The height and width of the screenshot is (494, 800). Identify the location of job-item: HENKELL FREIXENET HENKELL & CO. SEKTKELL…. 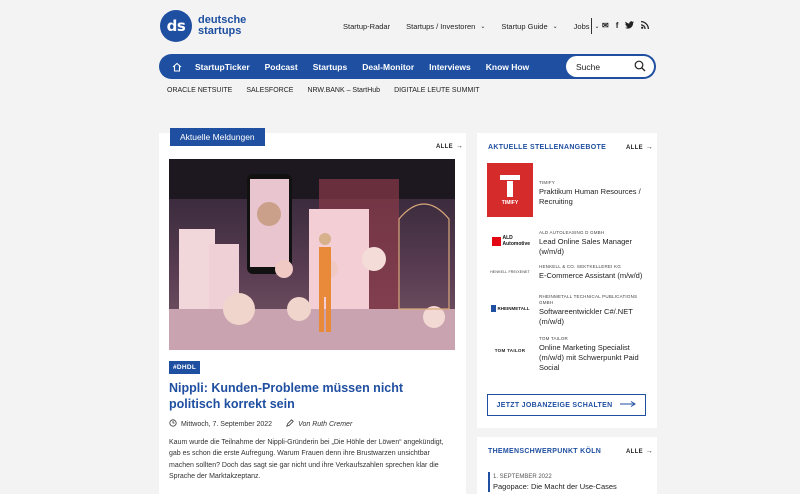
(564, 272).